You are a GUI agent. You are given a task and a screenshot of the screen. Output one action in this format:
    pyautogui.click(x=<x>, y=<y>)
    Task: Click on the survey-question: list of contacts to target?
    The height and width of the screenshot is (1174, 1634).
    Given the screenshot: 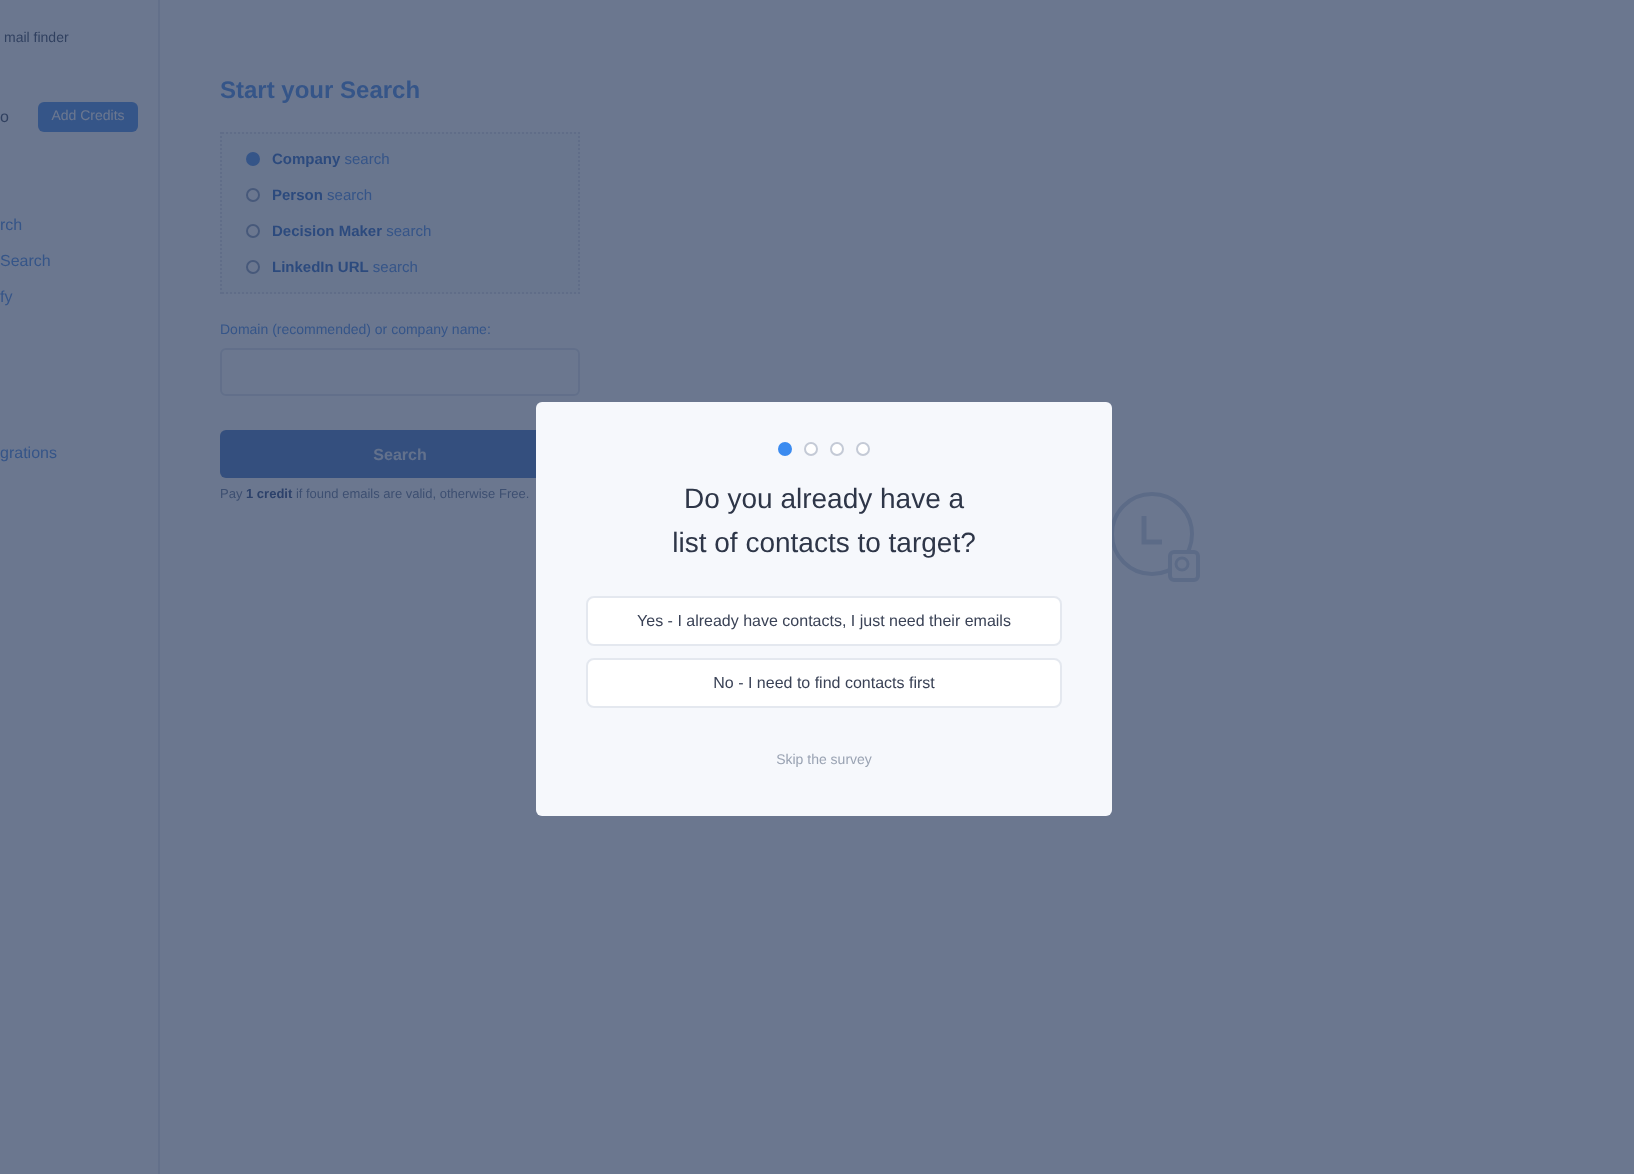 What is the action you would take?
    pyautogui.click(x=824, y=543)
    